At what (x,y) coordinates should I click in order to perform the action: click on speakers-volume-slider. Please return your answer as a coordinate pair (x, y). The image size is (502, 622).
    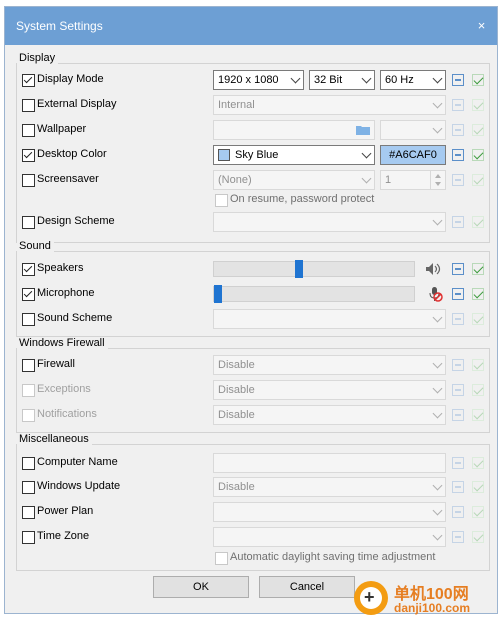
    Looking at the image, I should click on (314, 269).